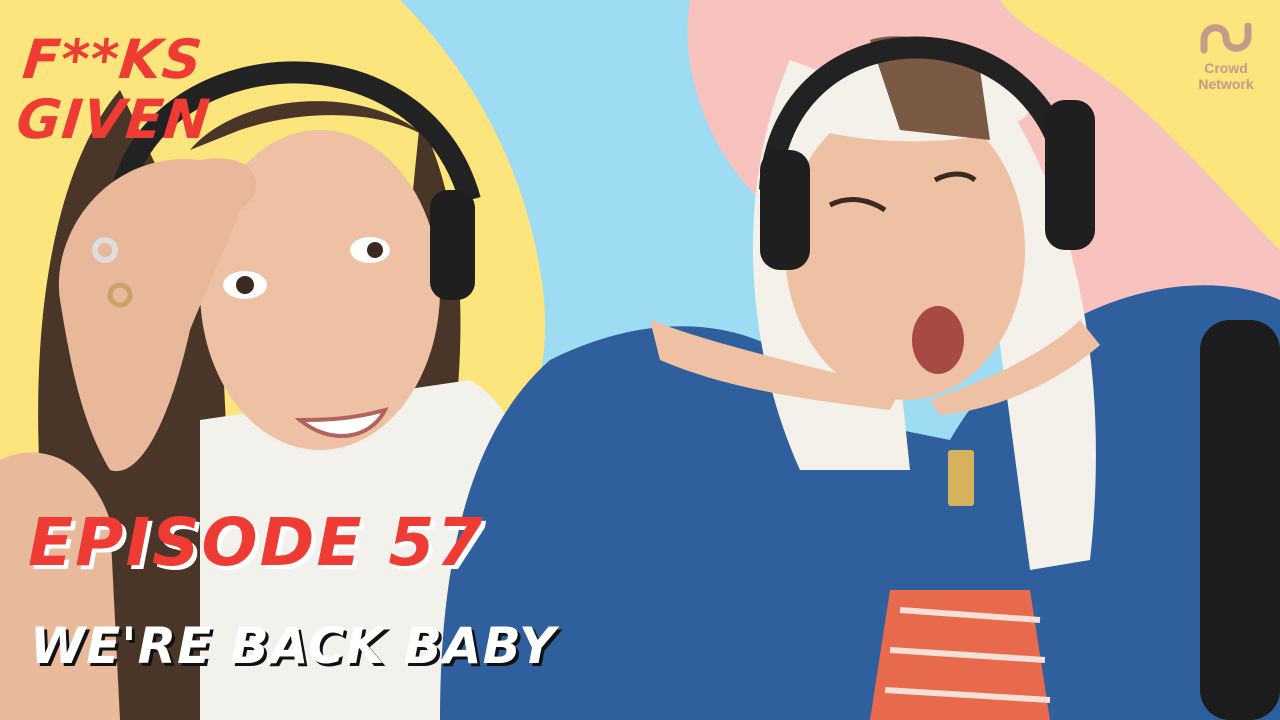 Image resolution: width=1280 pixels, height=720 pixels. Describe the element at coordinates (1240, 520) in the screenshot. I see `microphone` at that location.